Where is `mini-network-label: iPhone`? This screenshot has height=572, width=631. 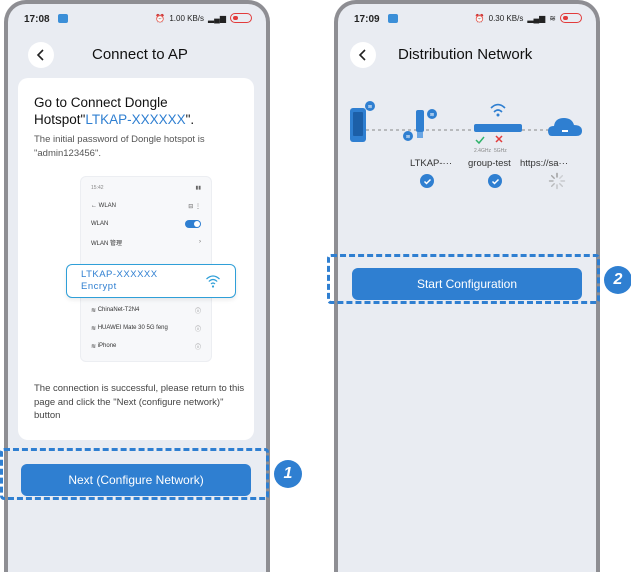 mini-network-label: iPhone is located at coordinates (107, 346).